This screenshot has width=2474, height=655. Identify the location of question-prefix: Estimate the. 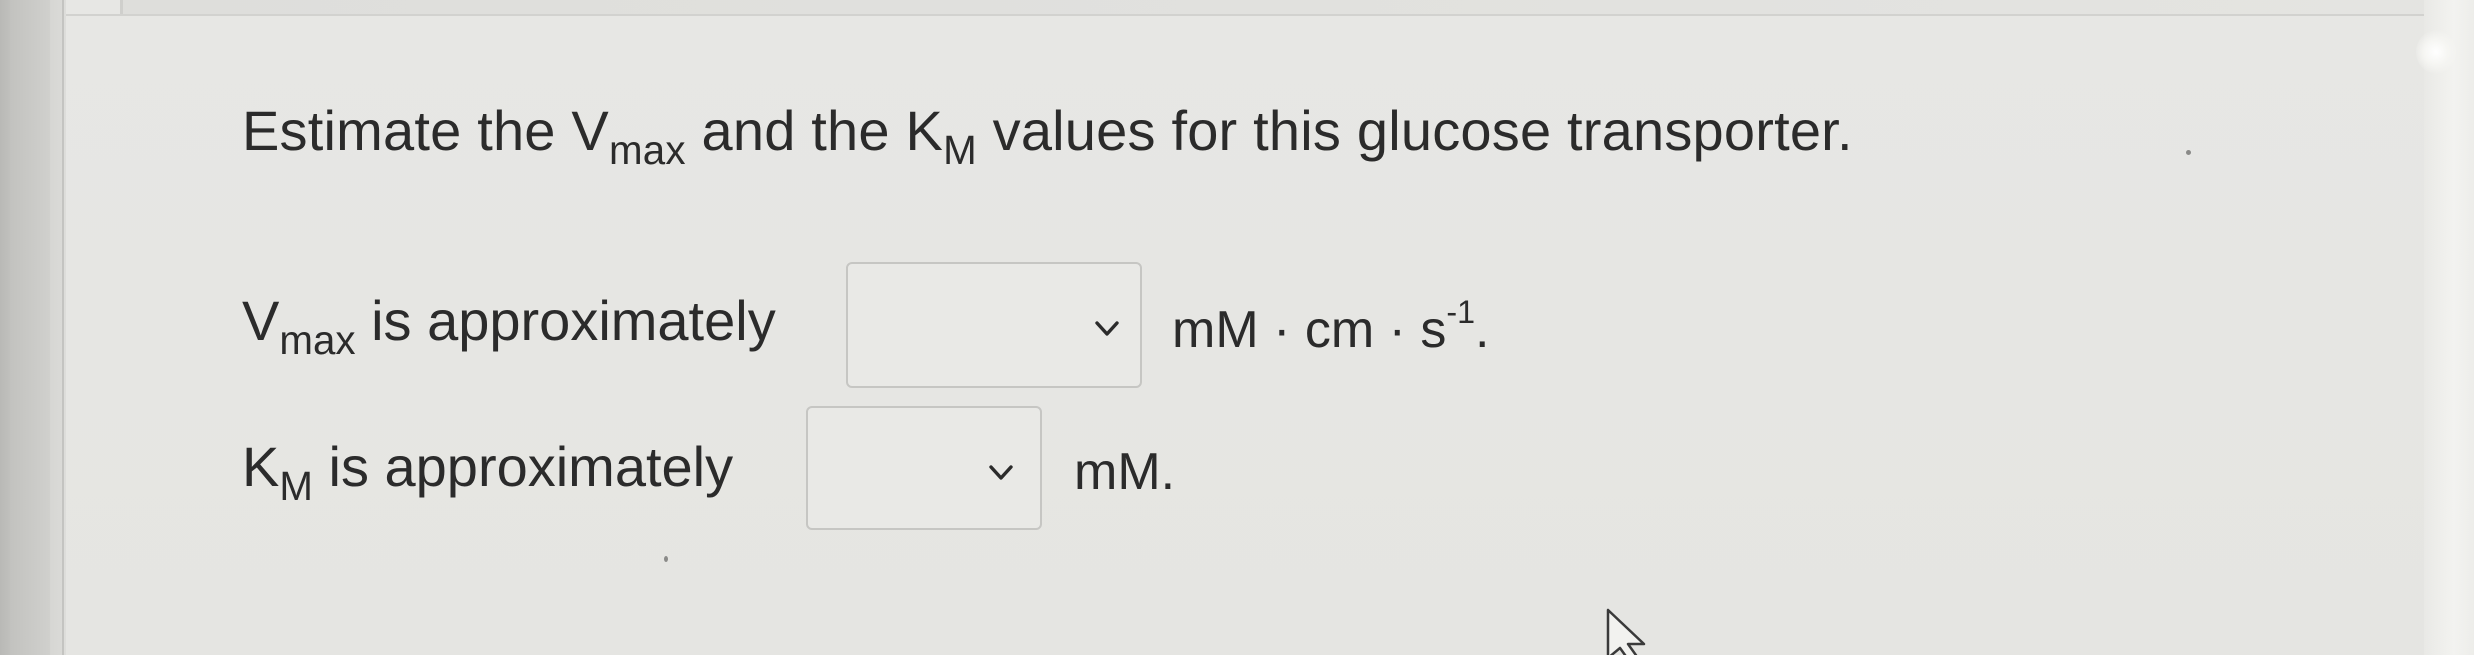
(407, 130).